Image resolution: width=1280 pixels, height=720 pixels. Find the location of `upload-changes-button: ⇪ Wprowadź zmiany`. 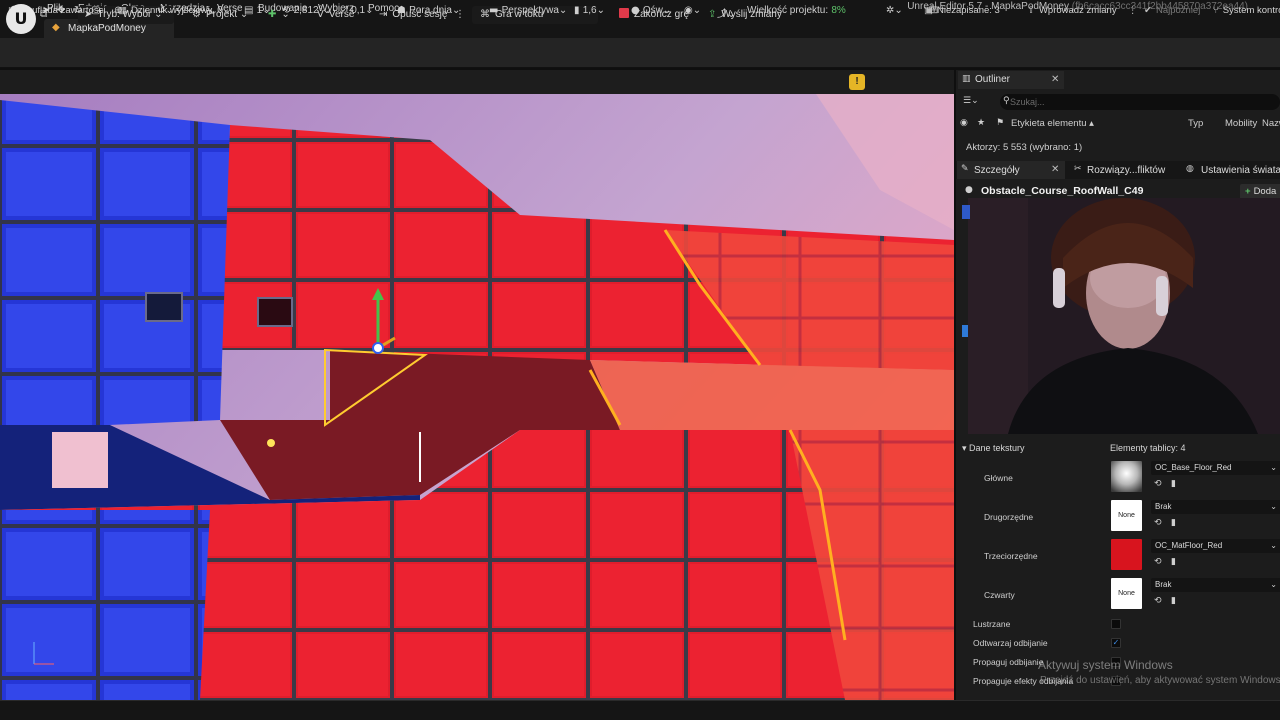

upload-changes-button: ⇪ Wprowadź zmiany is located at coordinates (1072, 10).